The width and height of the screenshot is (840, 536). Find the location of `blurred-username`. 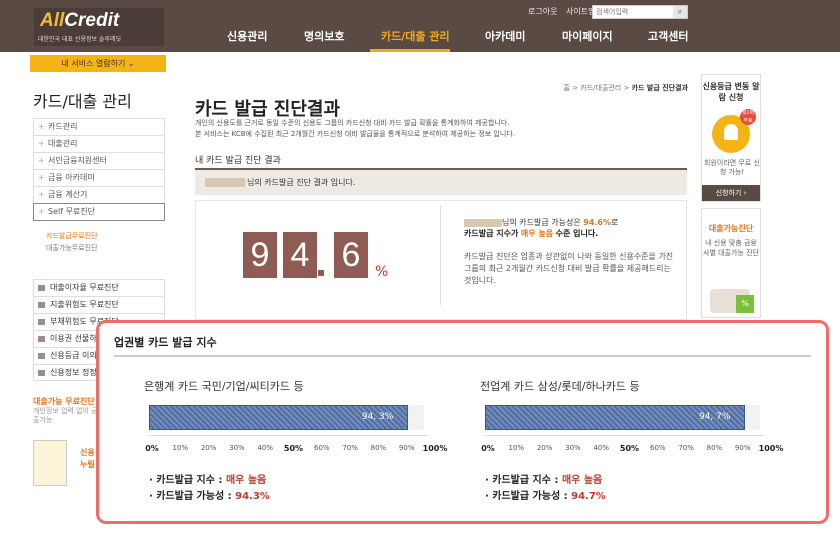

blurred-username is located at coordinates (225, 182).